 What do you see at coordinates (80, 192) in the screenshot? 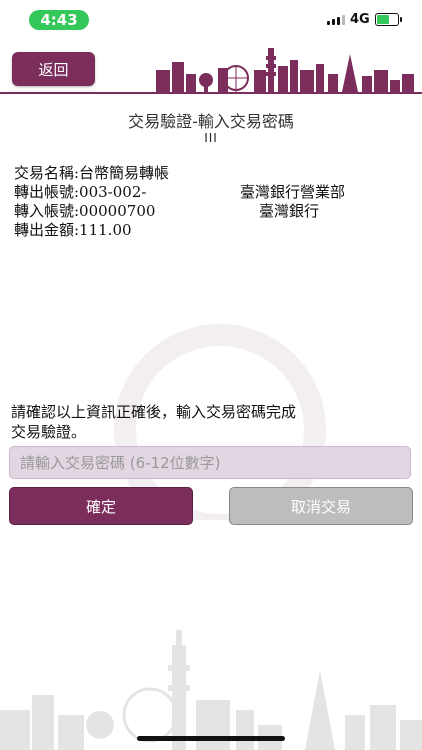
I see `from-account: 轉出帳號:003-002-` at bounding box center [80, 192].